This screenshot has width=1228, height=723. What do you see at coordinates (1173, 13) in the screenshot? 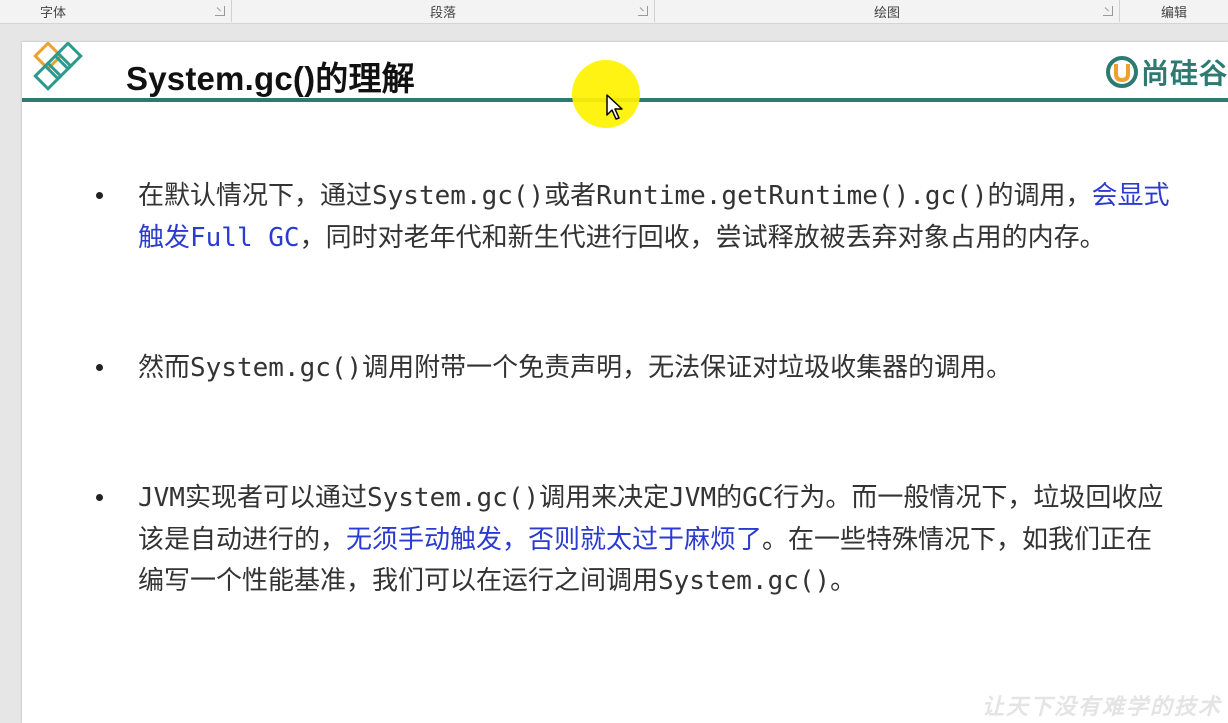
I see `ribbon-group-label: 编辑` at bounding box center [1173, 13].